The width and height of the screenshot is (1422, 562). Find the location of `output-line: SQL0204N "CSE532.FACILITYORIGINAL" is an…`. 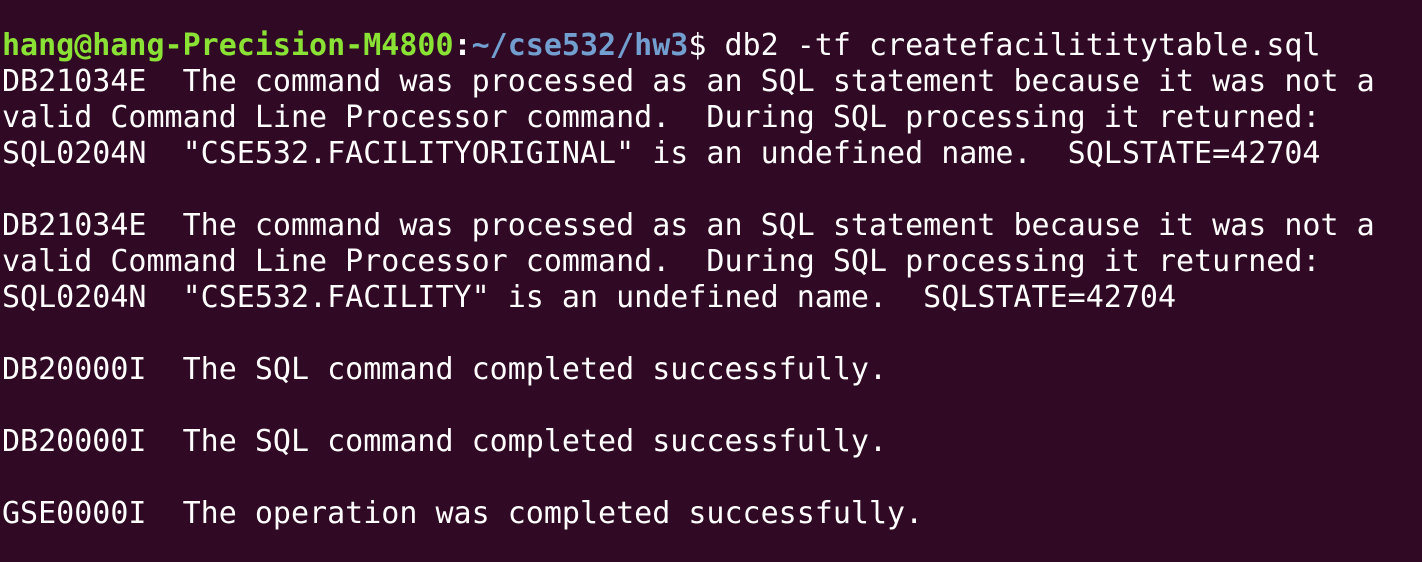

output-line: SQL0204N "CSE532.FACILITYORIGINAL" is an… is located at coordinates (661, 153).